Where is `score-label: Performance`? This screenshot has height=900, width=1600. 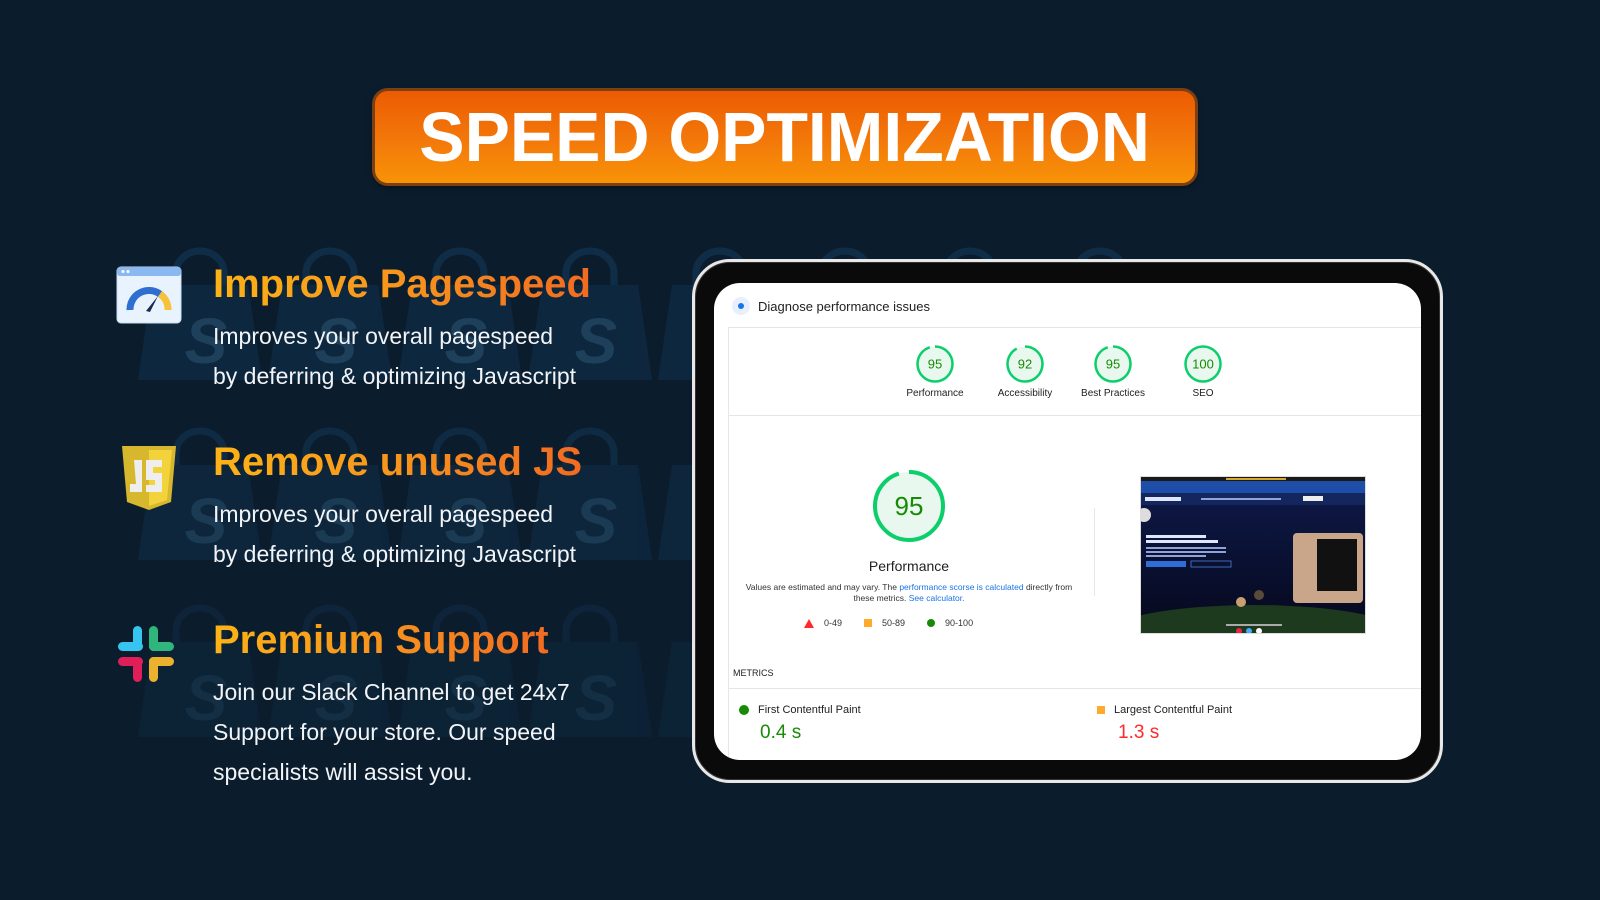
score-label: Performance is located at coordinates (935, 393).